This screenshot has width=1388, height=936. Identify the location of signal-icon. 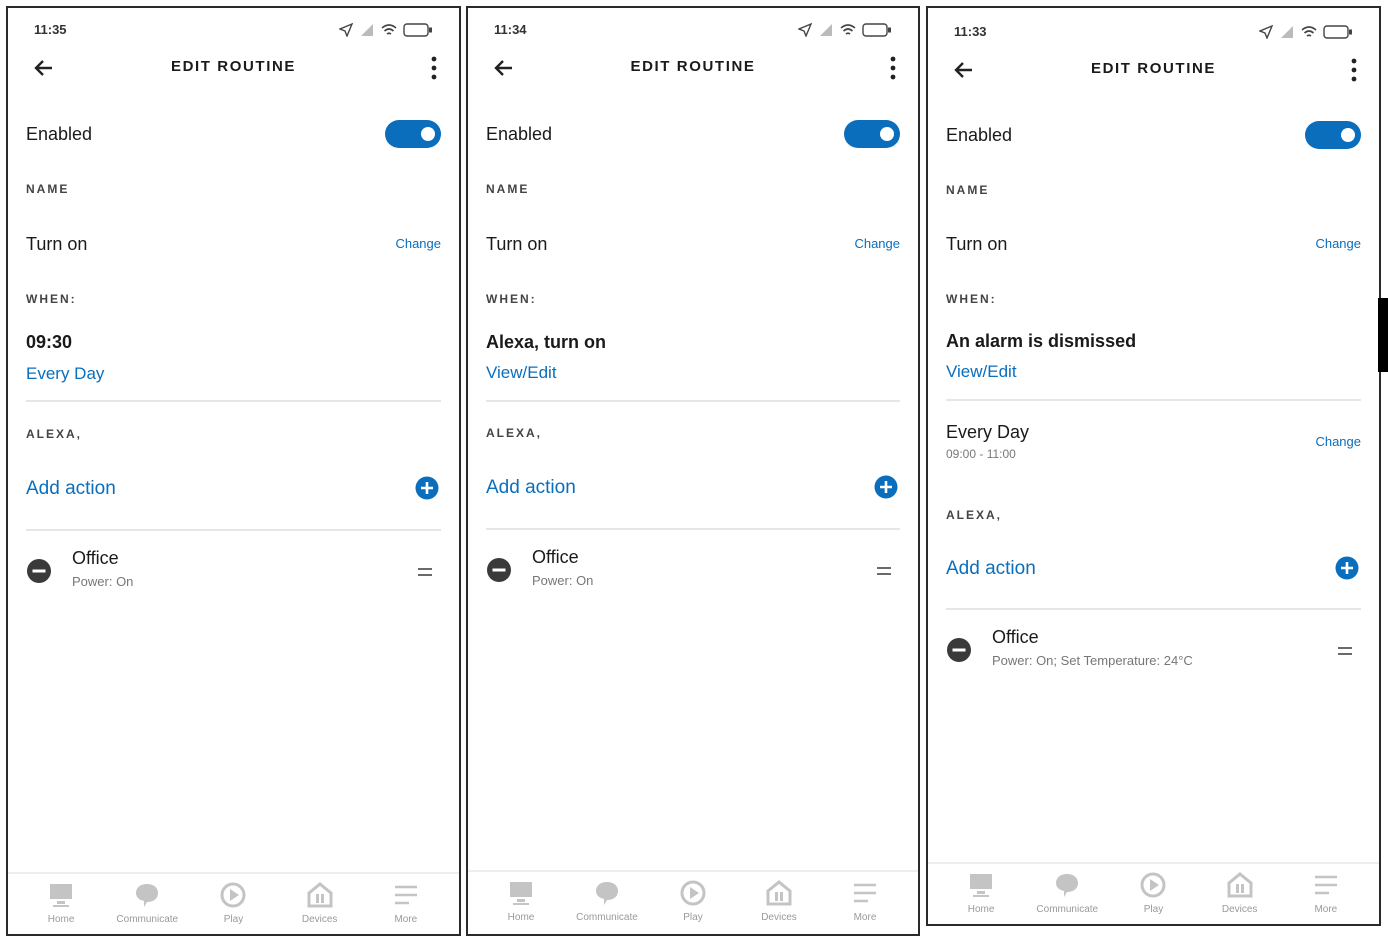
(826, 30).